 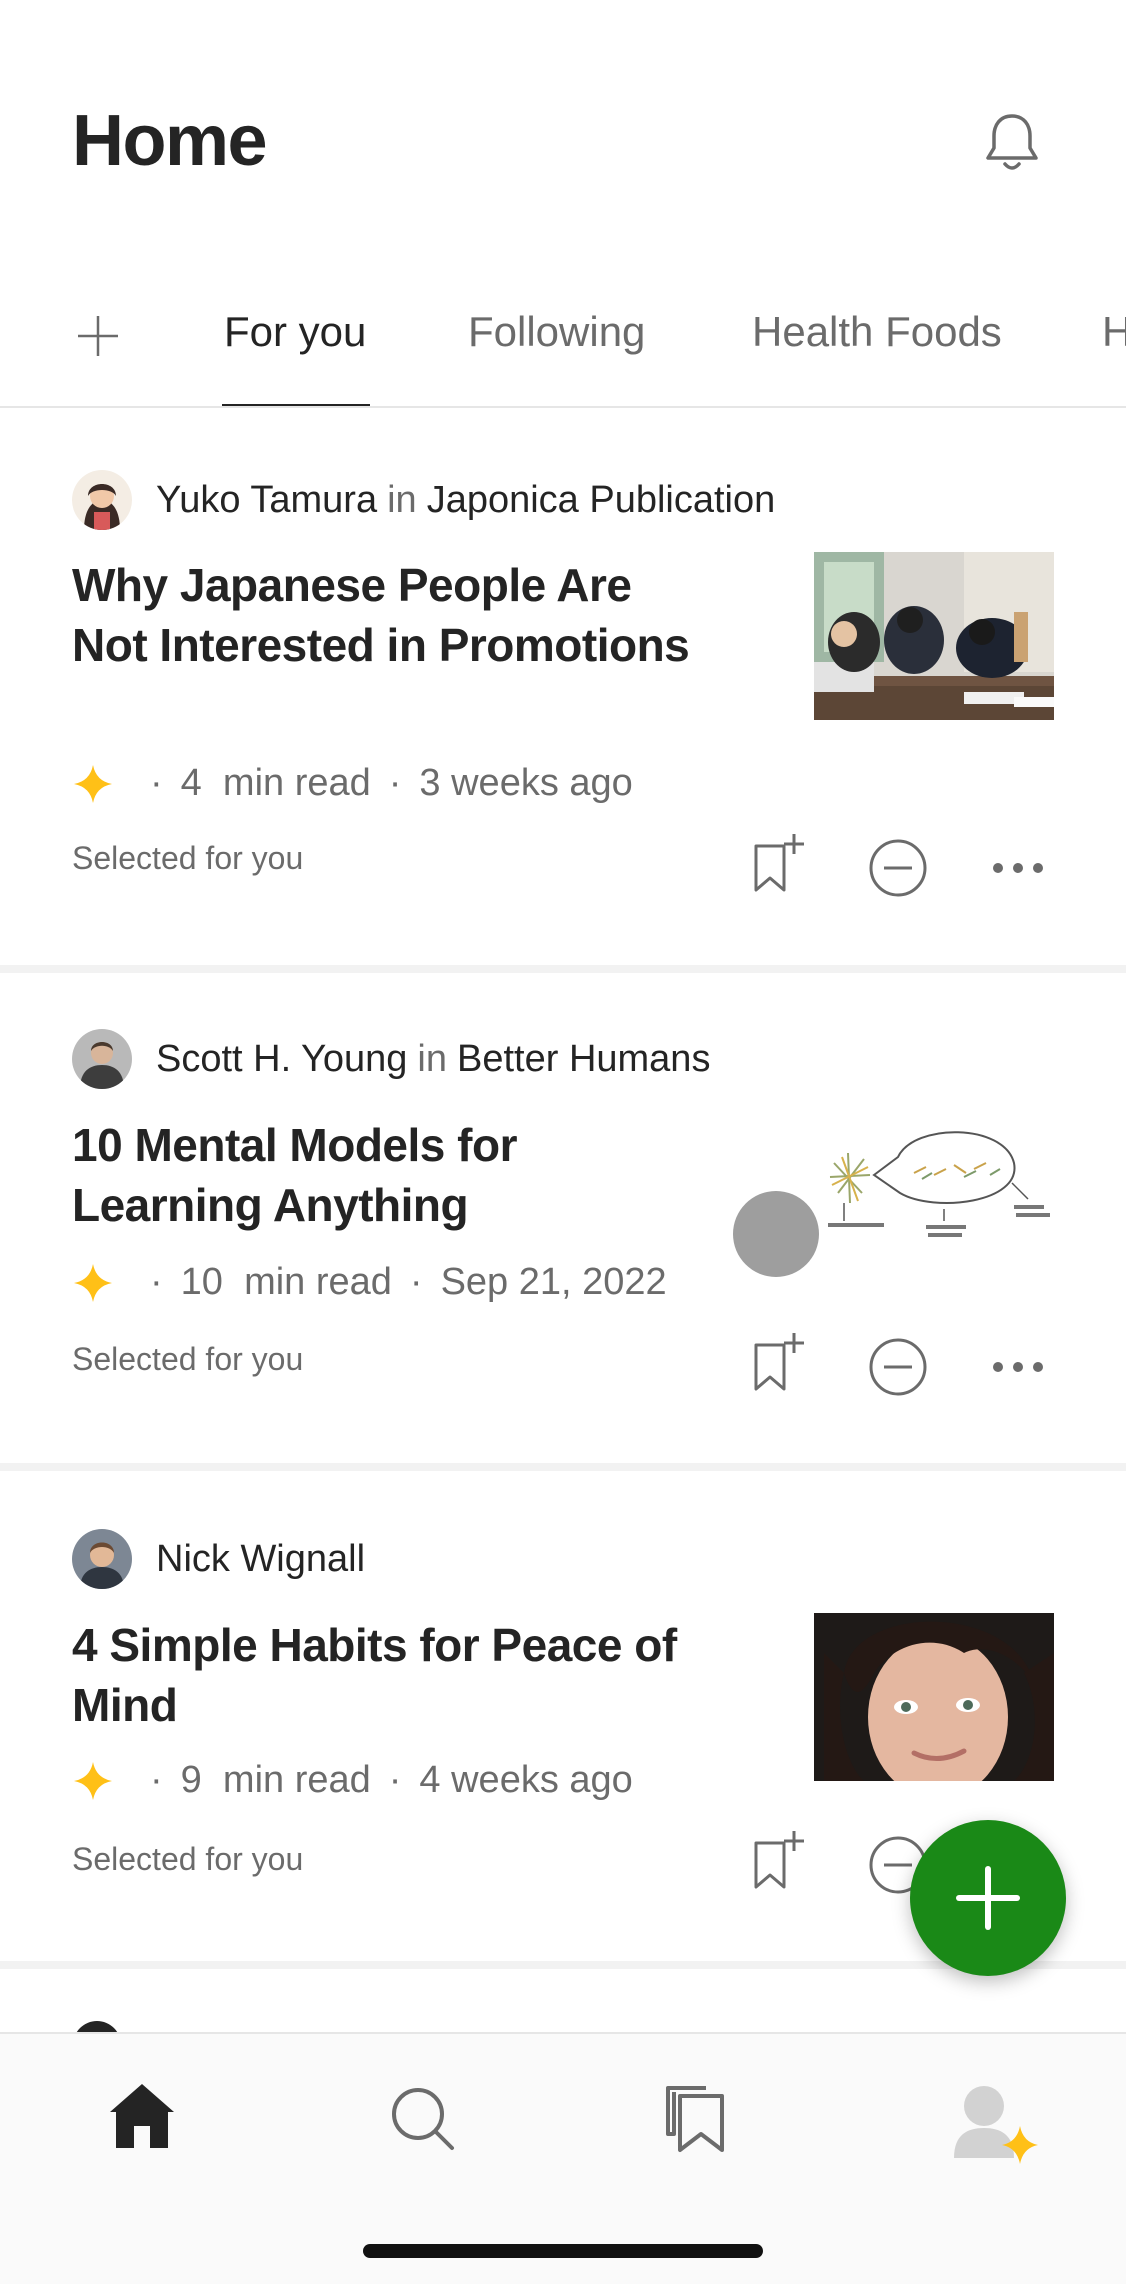 What do you see at coordinates (392, 1675) in the screenshot?
I see `article-title: 4 Simple Habits for Peace of Mind` at bounding box center [392, 1675].